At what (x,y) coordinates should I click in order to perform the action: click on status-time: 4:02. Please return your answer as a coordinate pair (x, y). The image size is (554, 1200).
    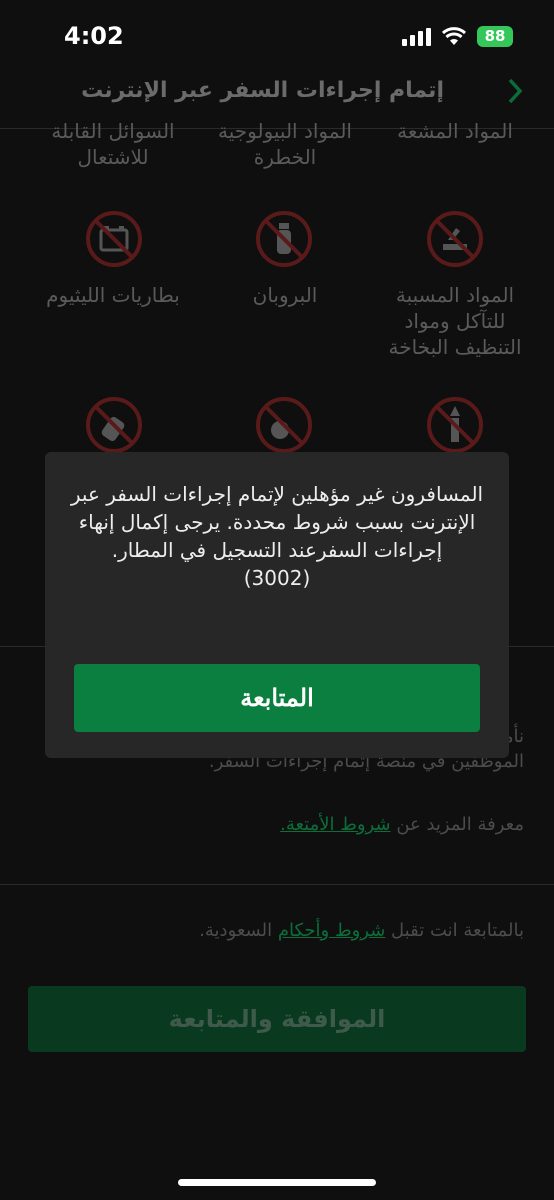
    Looking at the image, I should click on (94, 36).